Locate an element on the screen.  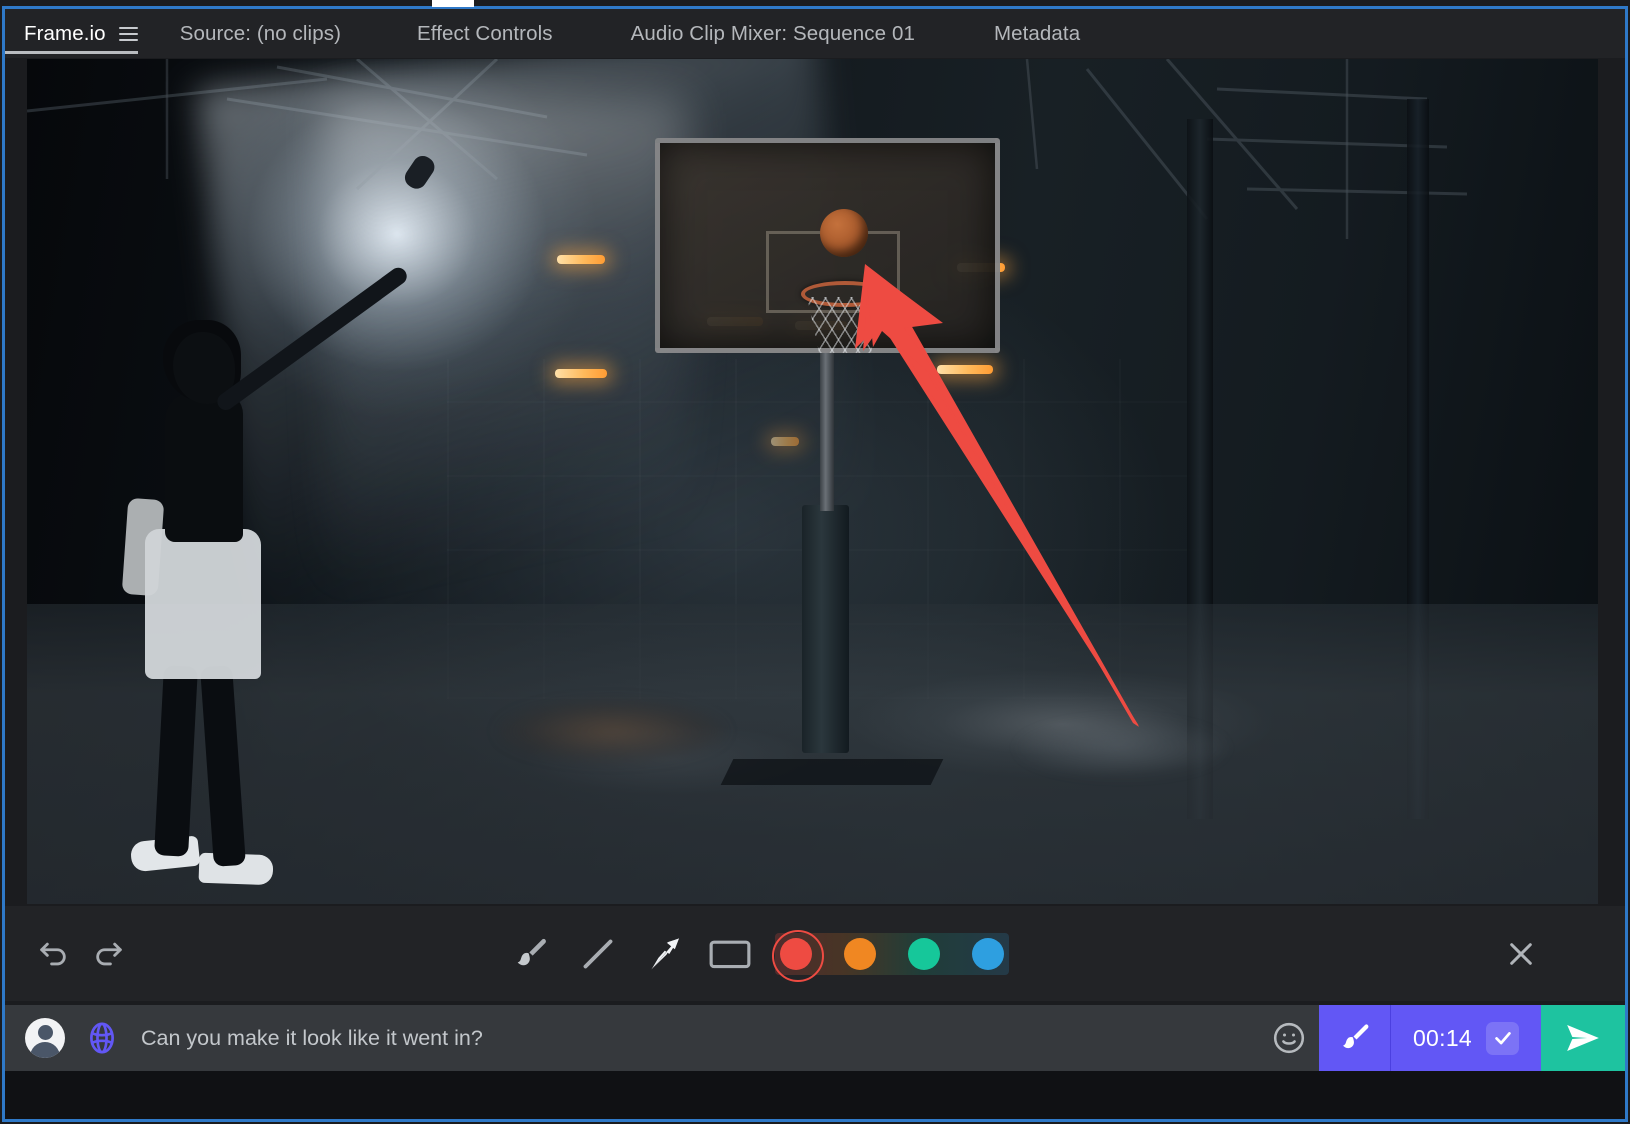
hoop-net is located at coordinates (845, 325).